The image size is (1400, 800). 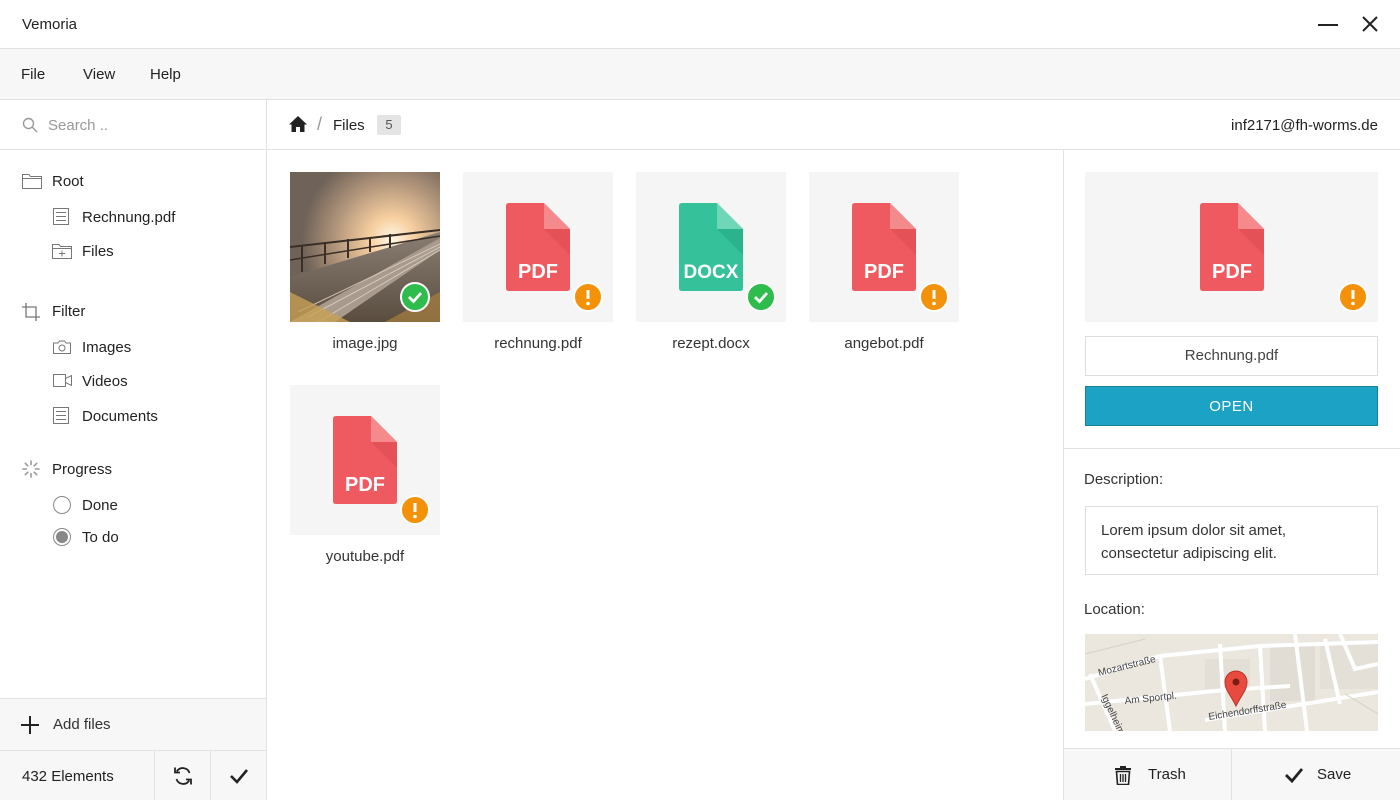 What do you see at coordinates (298, 124) in the screenshot?
I see `home-icon` at bounding box center [298, 124].